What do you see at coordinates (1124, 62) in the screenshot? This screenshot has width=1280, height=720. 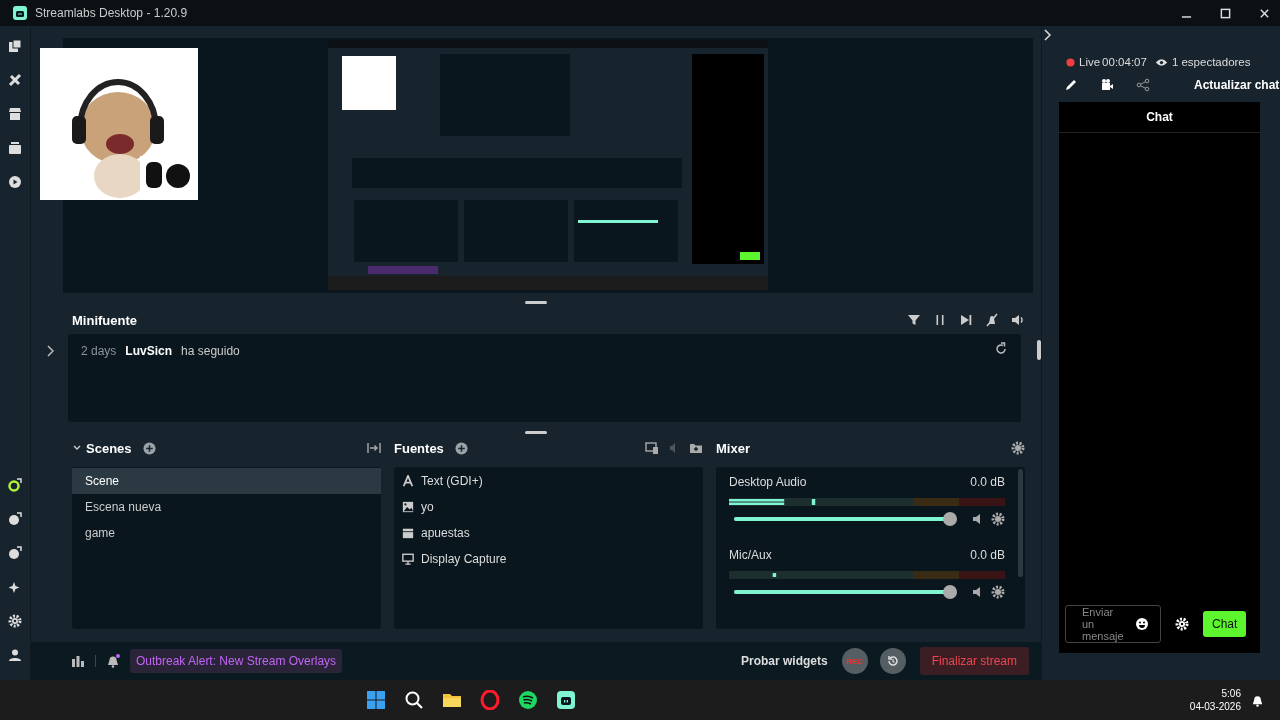 I see `live-time: 00:04:07` at bounding box center [1124, 62].